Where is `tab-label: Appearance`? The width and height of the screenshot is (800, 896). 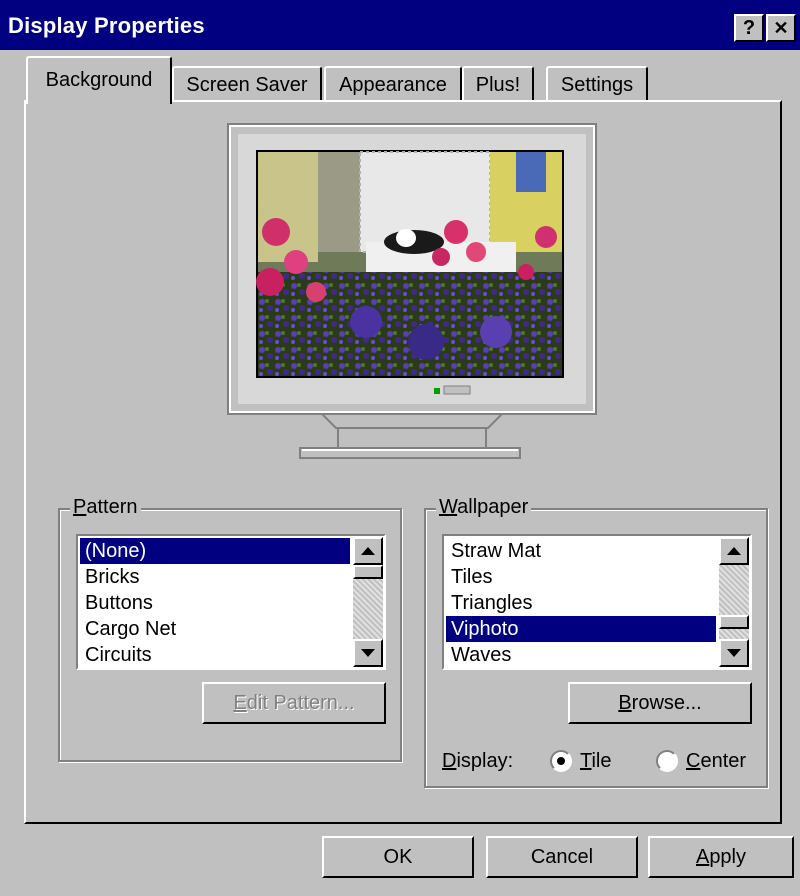 tab-label: Appearance is located at coordinates (393, 85).